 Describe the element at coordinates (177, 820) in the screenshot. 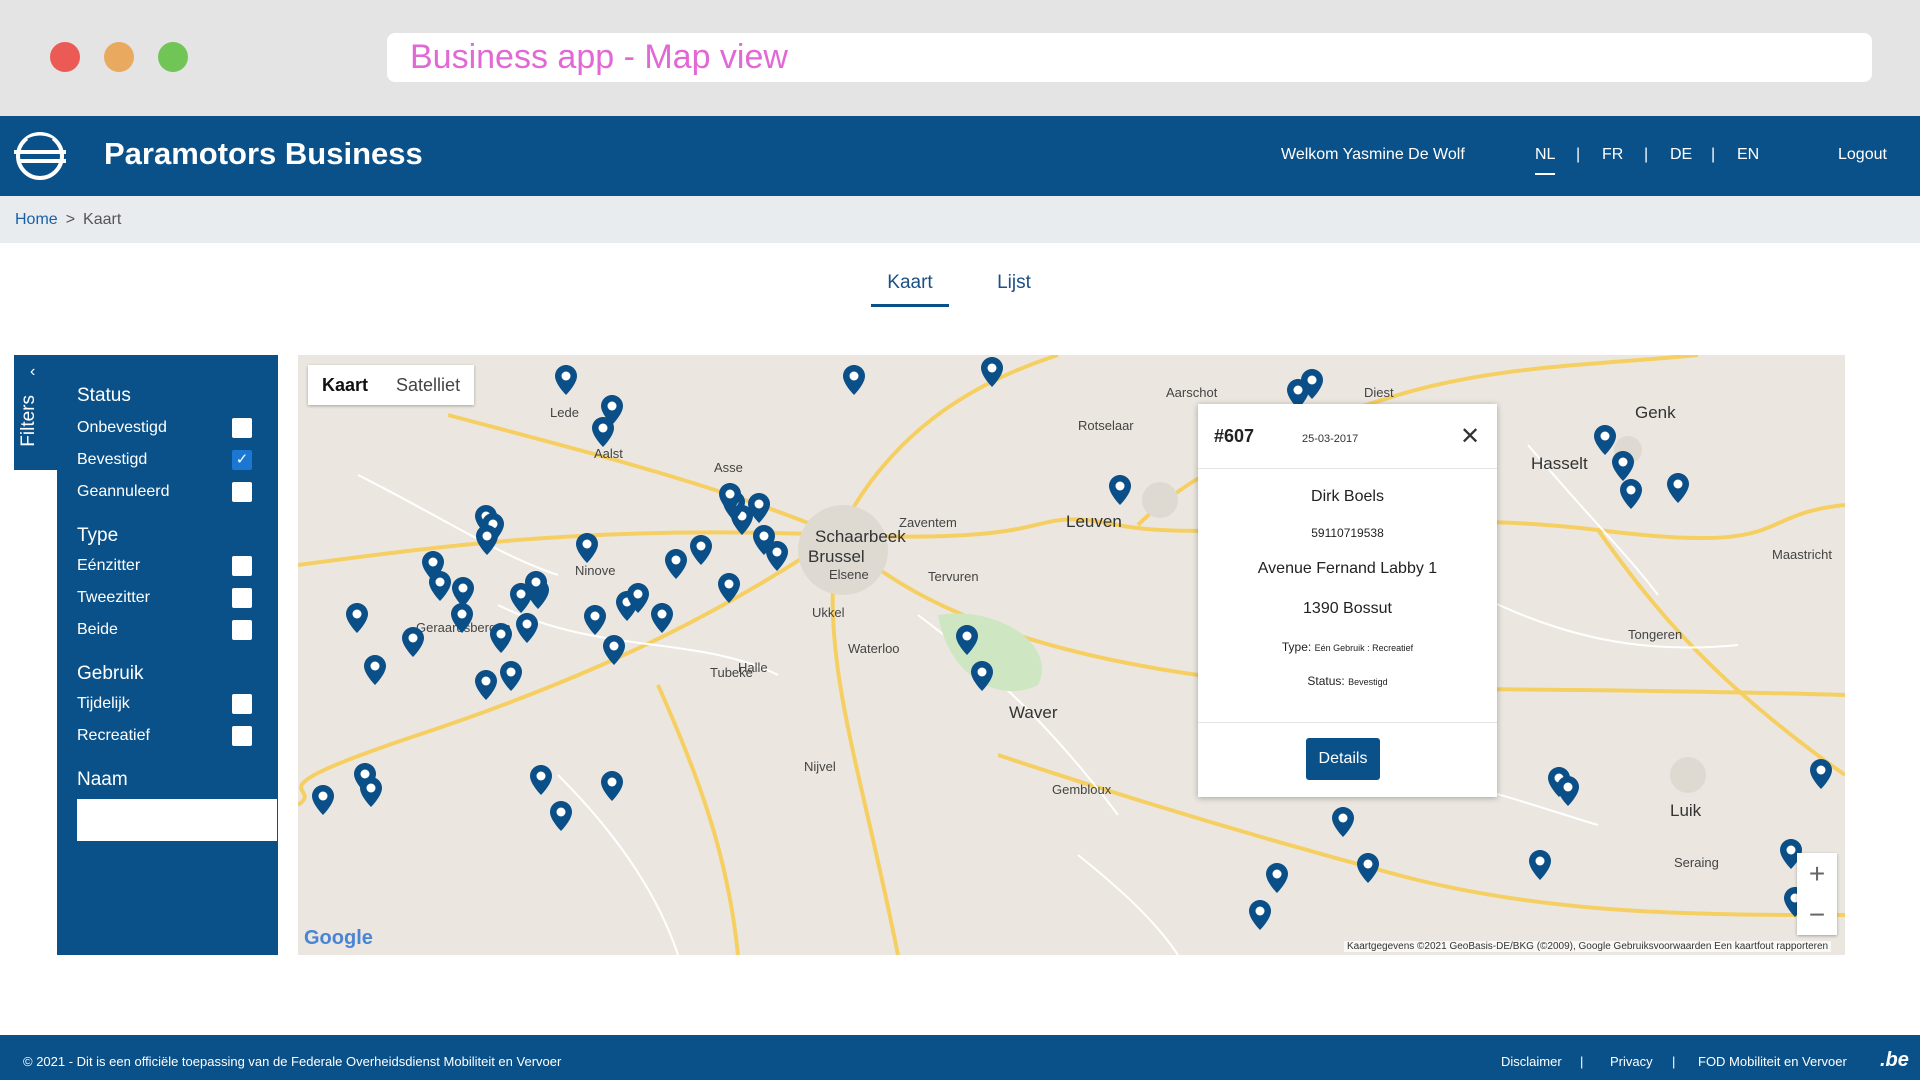

I see `naam-input` at that location.